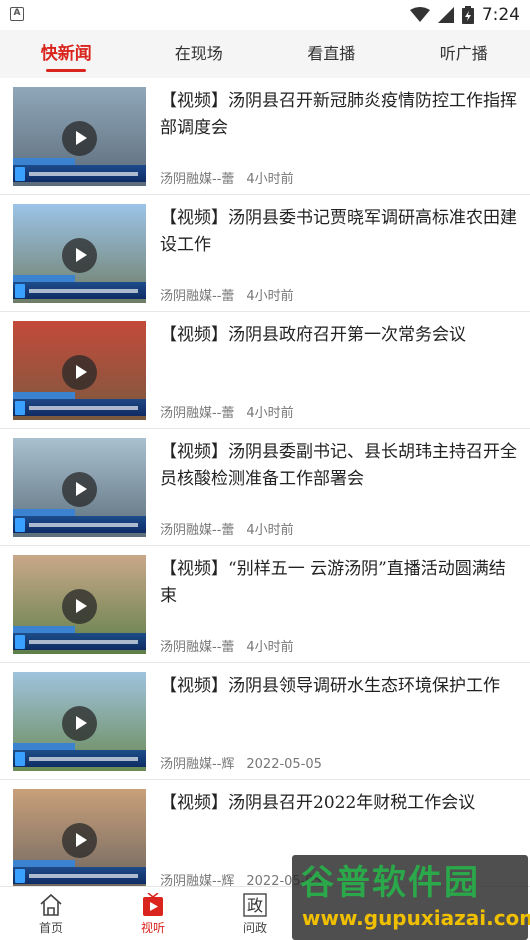 The width and height of the screenshot is (530, 940). Describe the element at coordinates (338, 465) in the screenshot. I see `news-title: 【视频】汤阴县委副书记、县长胡玮主持召开全员核酸检测准备工作部署会` at that location.